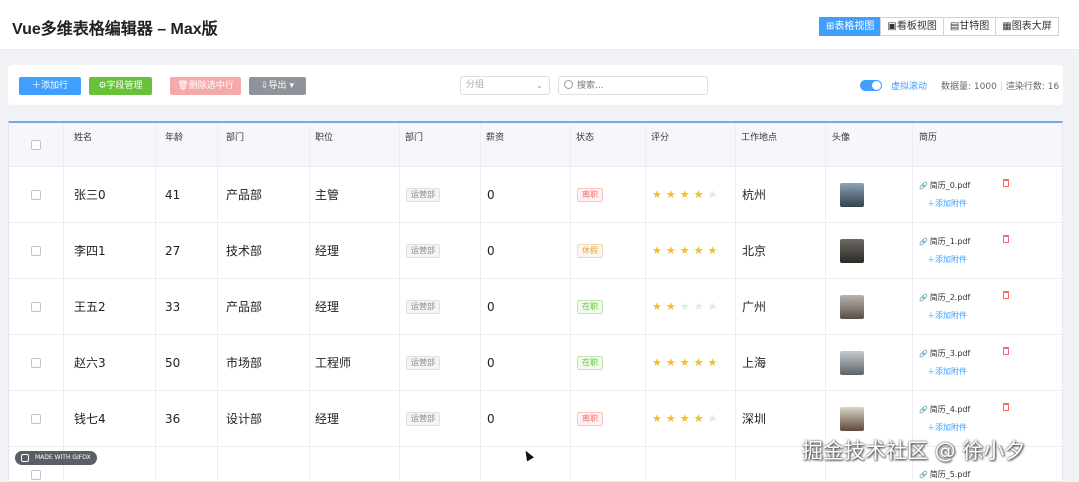 The height and width of the screenshot is (482, 1079). I want to click on dept-tag-cell, so click(440, 464).